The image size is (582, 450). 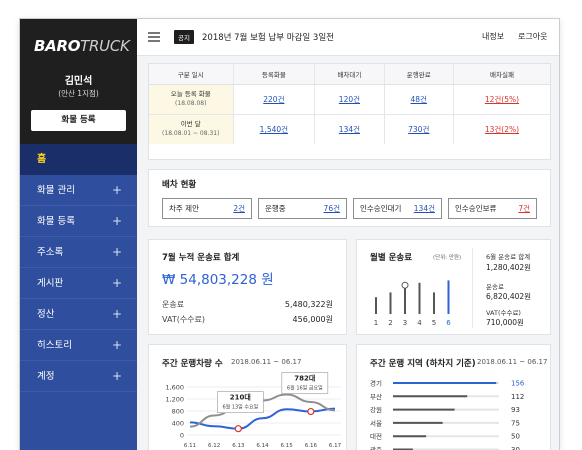 I want to click on dispatch-title: 배차 현황, so click(x=179, y=185).